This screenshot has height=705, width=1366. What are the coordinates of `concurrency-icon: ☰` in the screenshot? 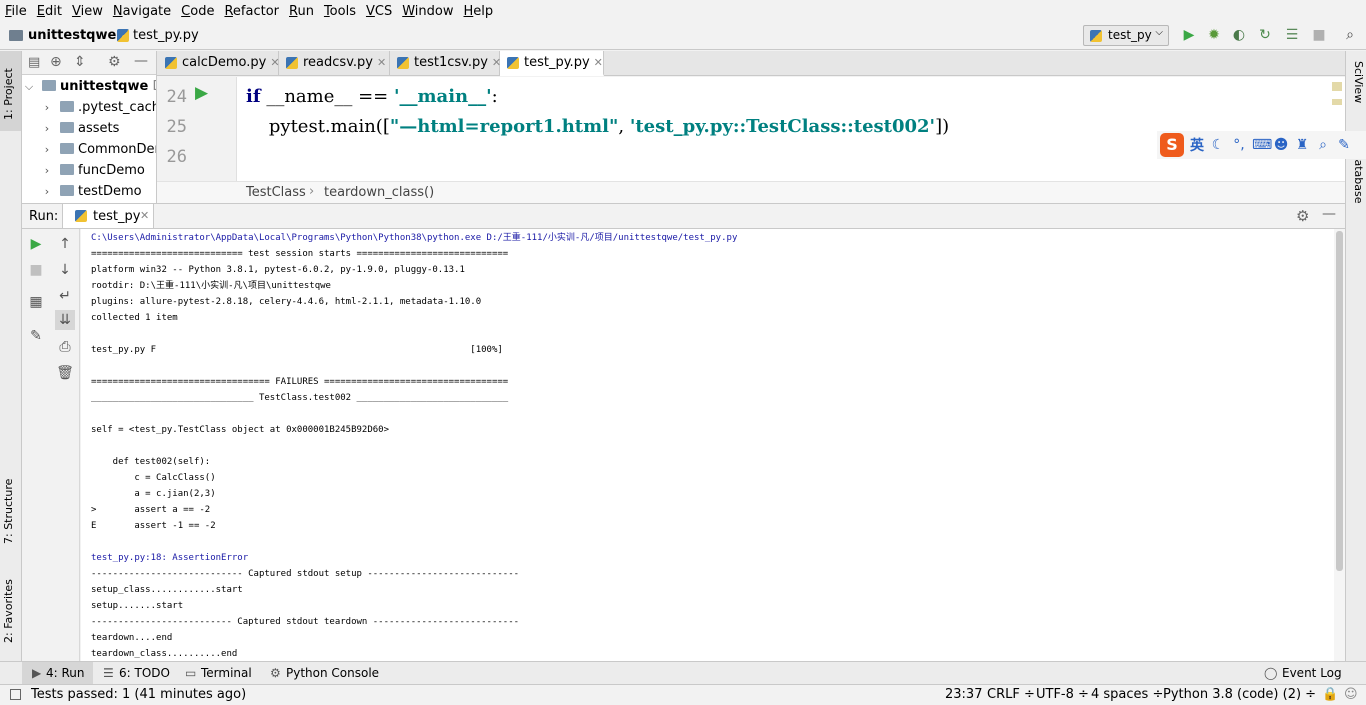 It's located at (1292, 35).